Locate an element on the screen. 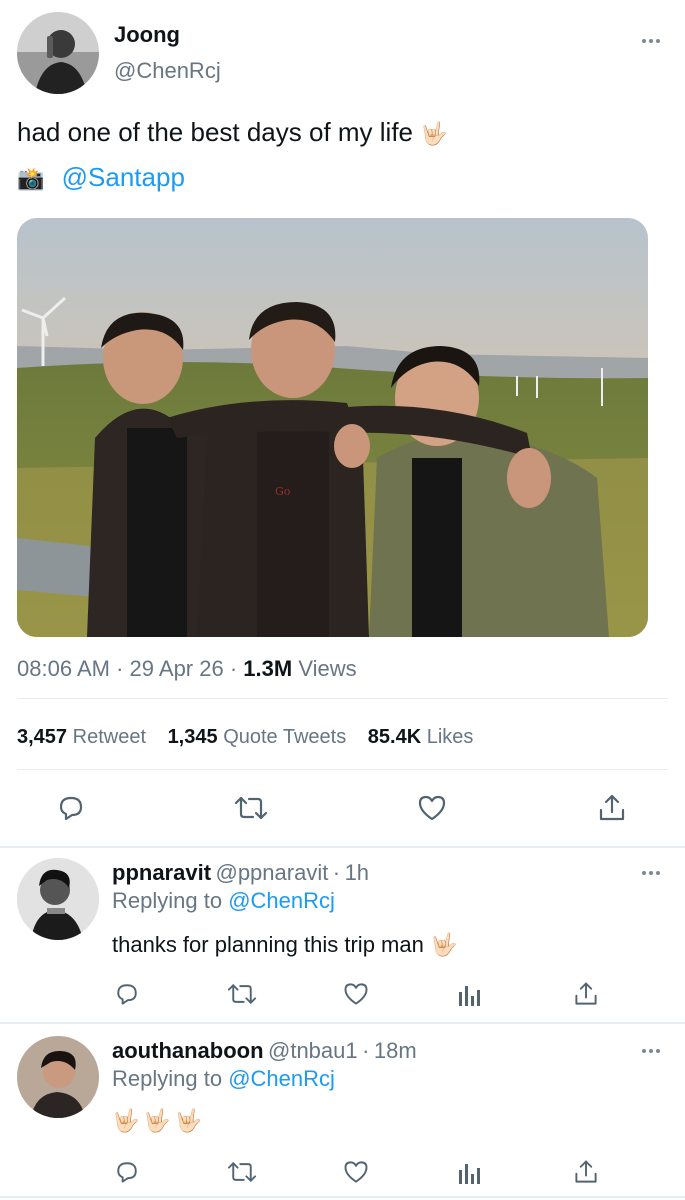 Image resolution: width=685 pixels, height=1200 pixels. quotes-stat: 1,345 Quote Tweets is located at coordinates (260, 737).